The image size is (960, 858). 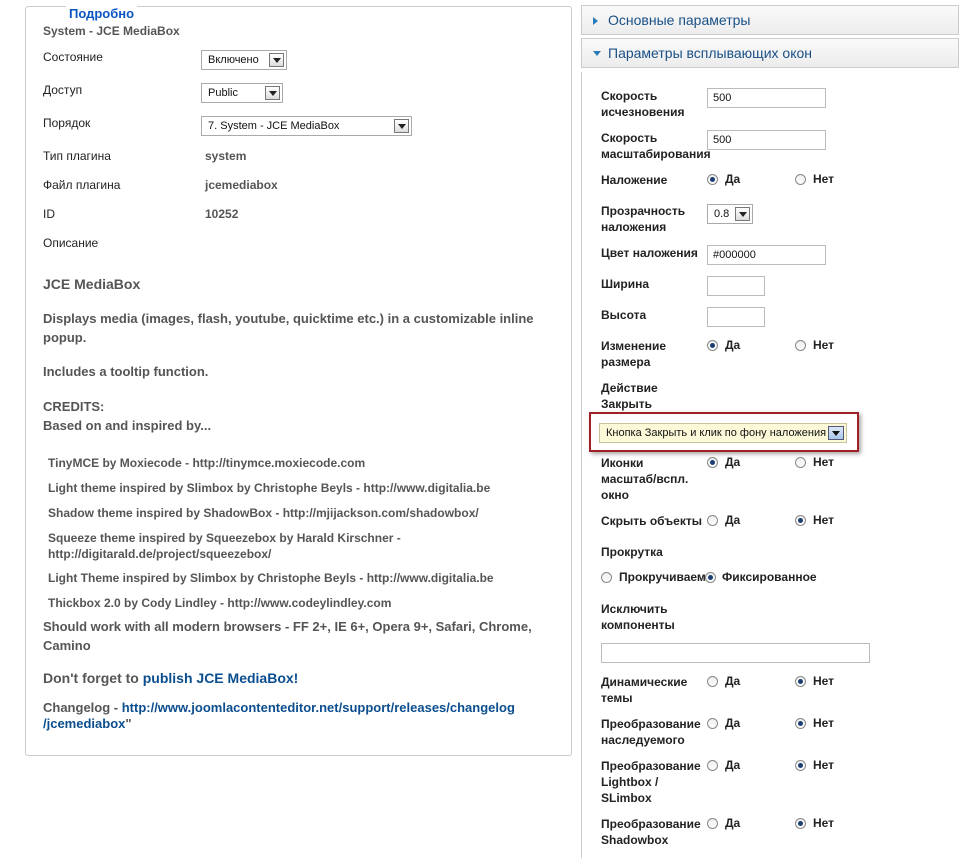 I want to click on publish-prefix: Don't forget to, so click(x=93, y=678).